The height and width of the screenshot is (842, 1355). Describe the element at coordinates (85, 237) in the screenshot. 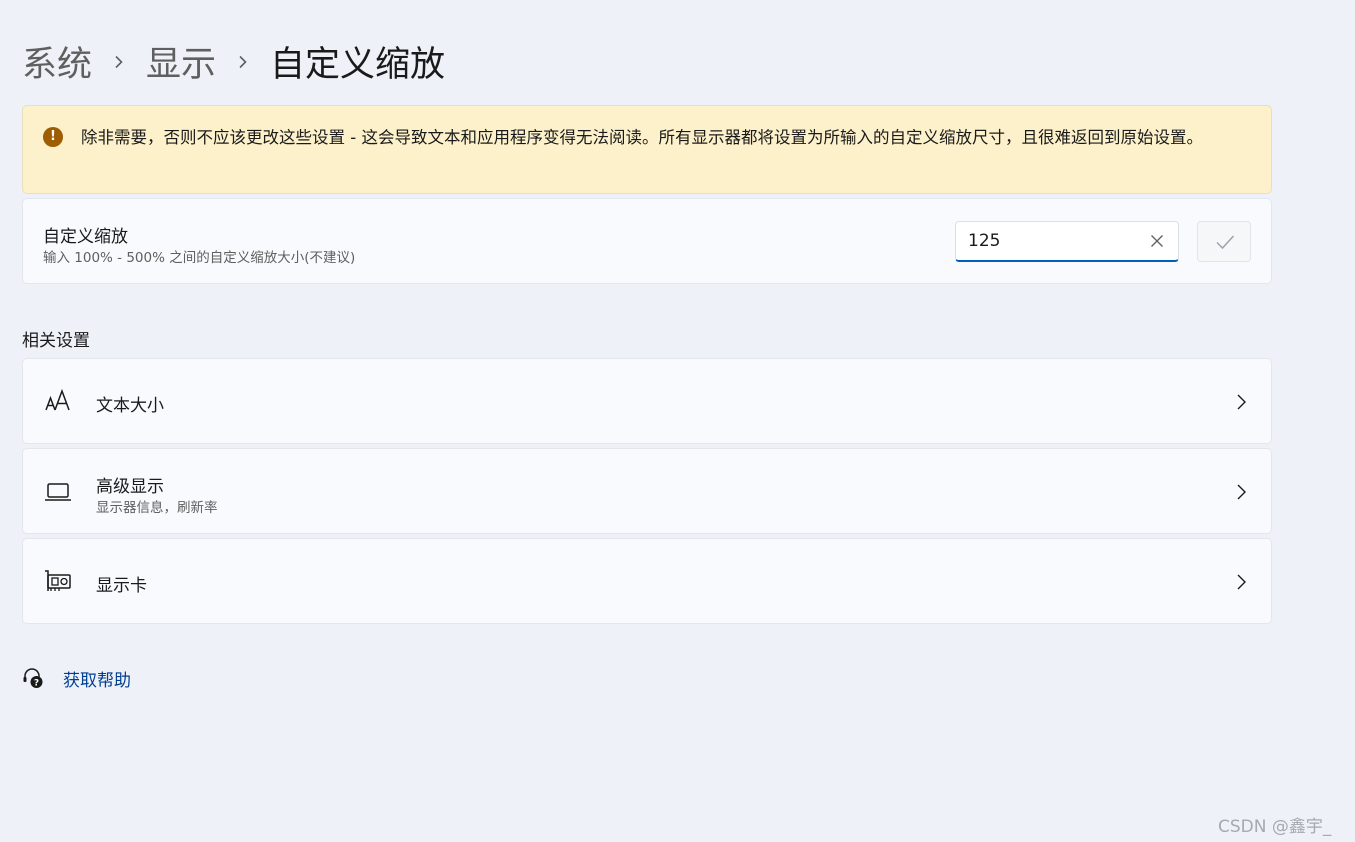

I see `custom-scaling-title: 自定义缩放` at that location.